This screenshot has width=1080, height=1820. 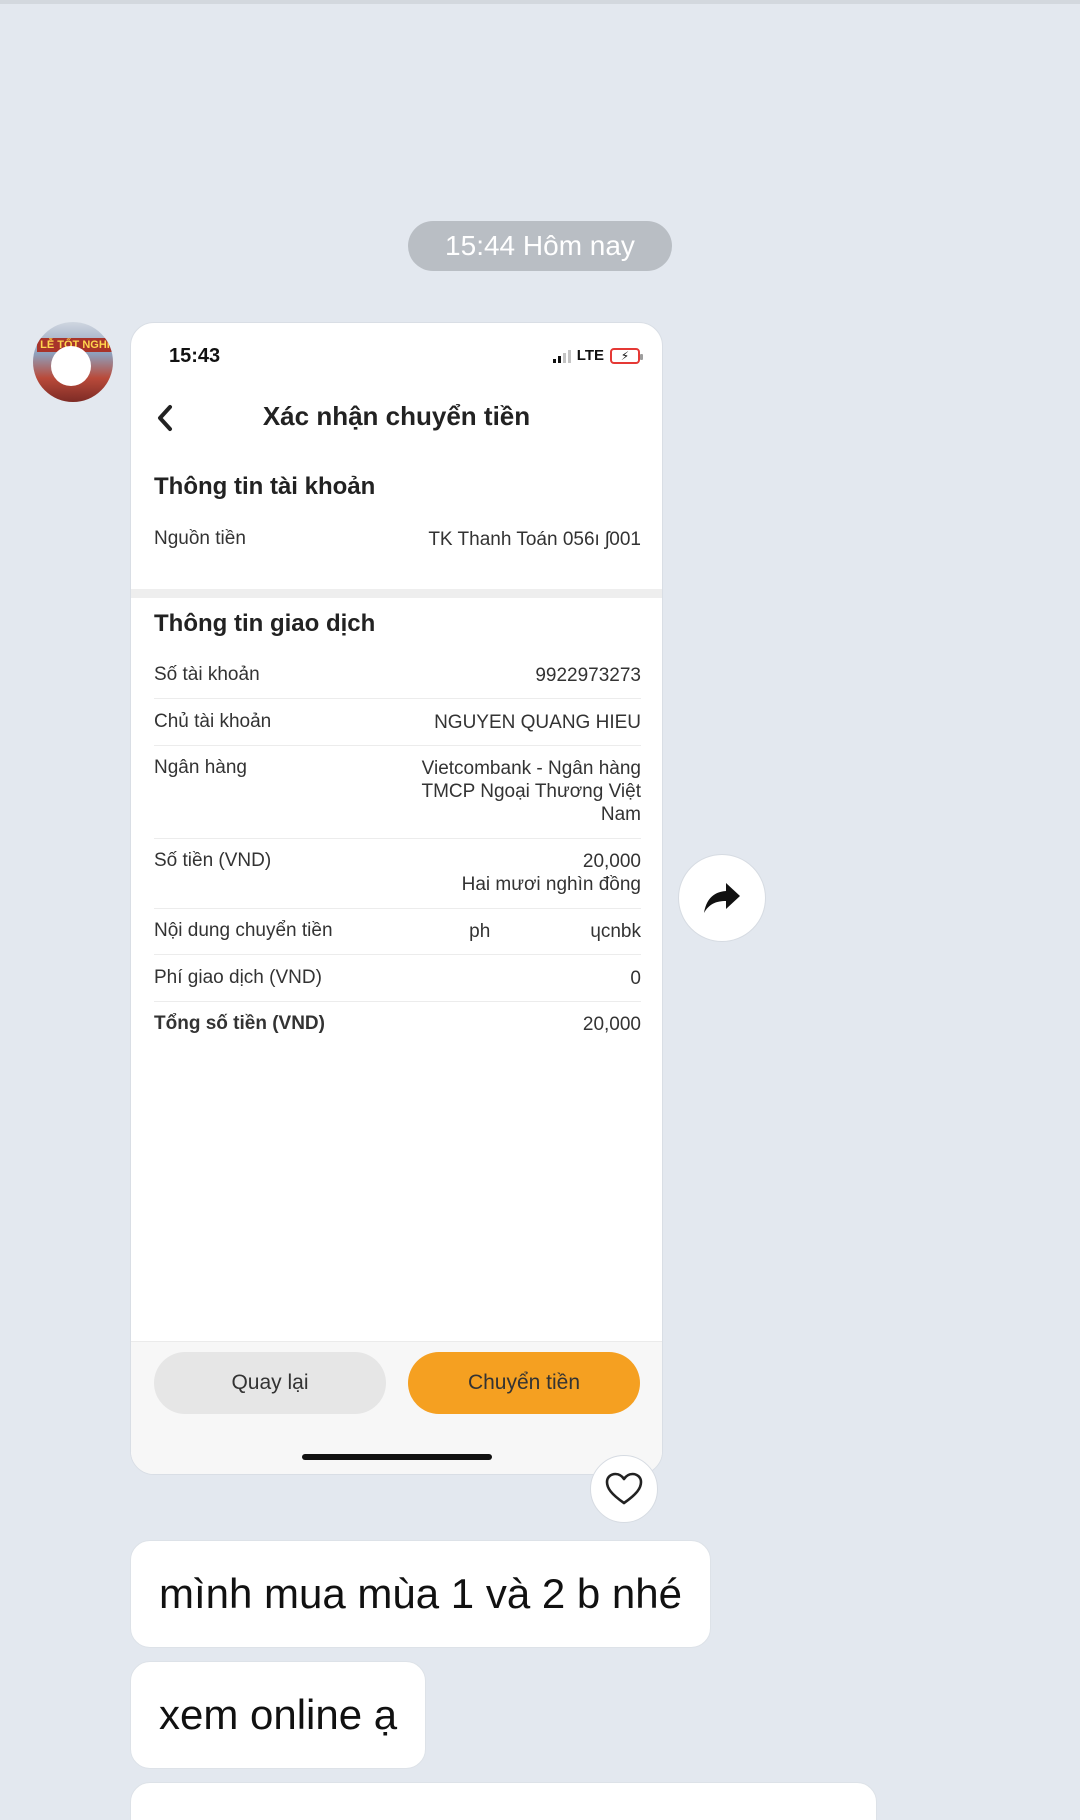 I want to click on amount-number: 20,000, so click(x=611, y=861).